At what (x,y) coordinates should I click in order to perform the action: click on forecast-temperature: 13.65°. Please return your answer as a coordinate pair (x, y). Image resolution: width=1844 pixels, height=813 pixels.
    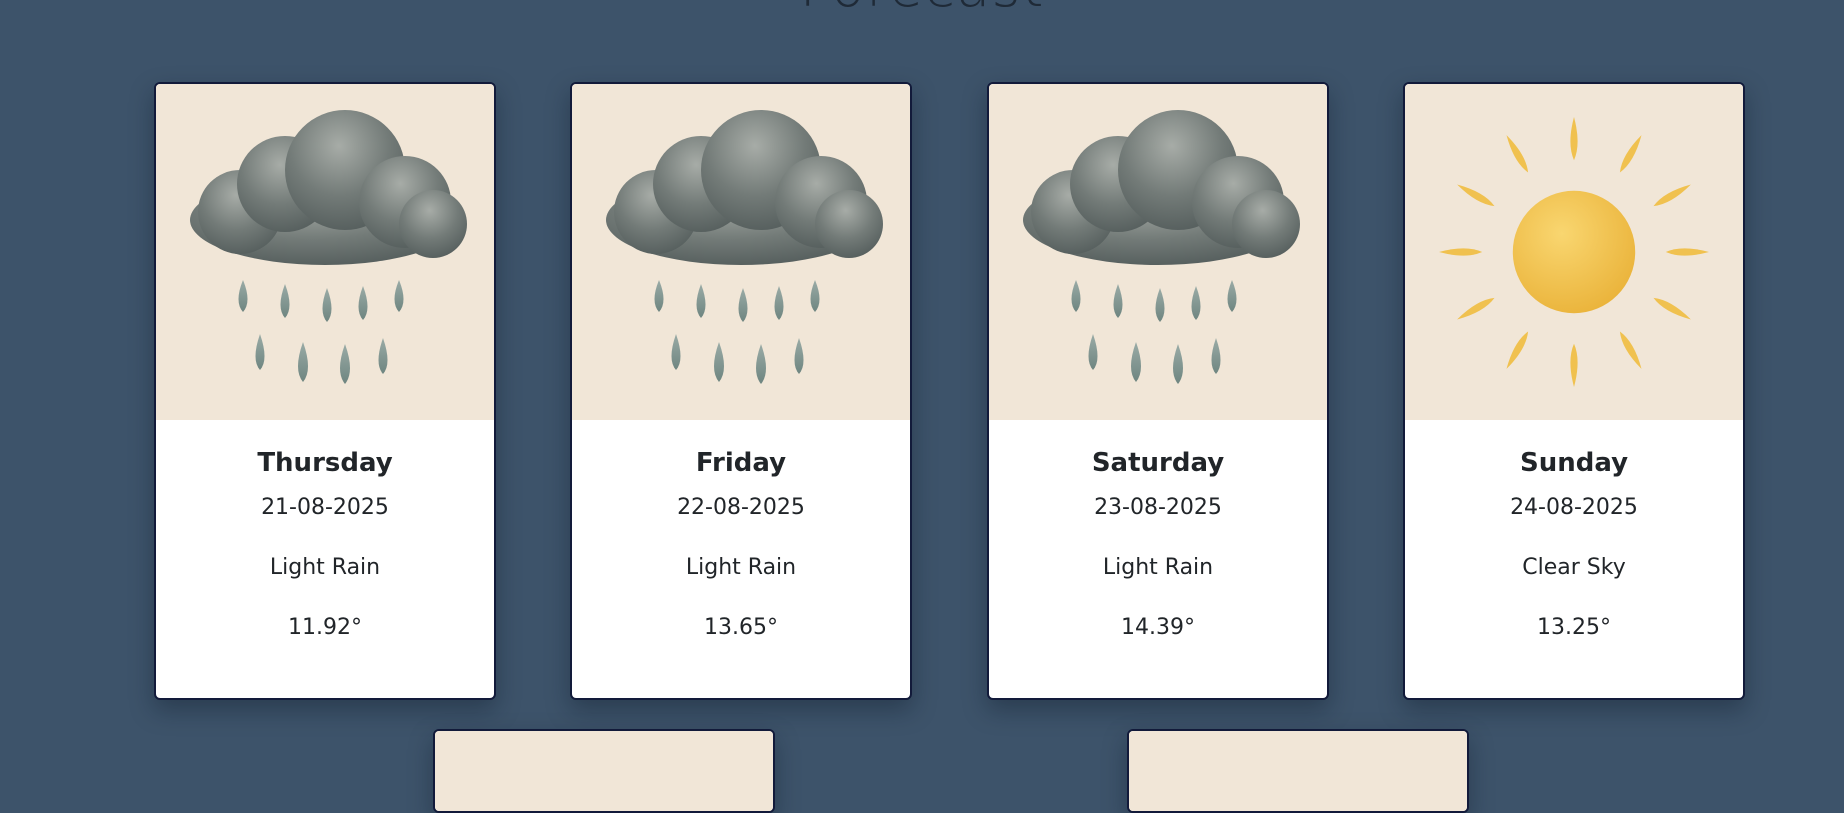
    Looking at the image, I should click on (741, 627).